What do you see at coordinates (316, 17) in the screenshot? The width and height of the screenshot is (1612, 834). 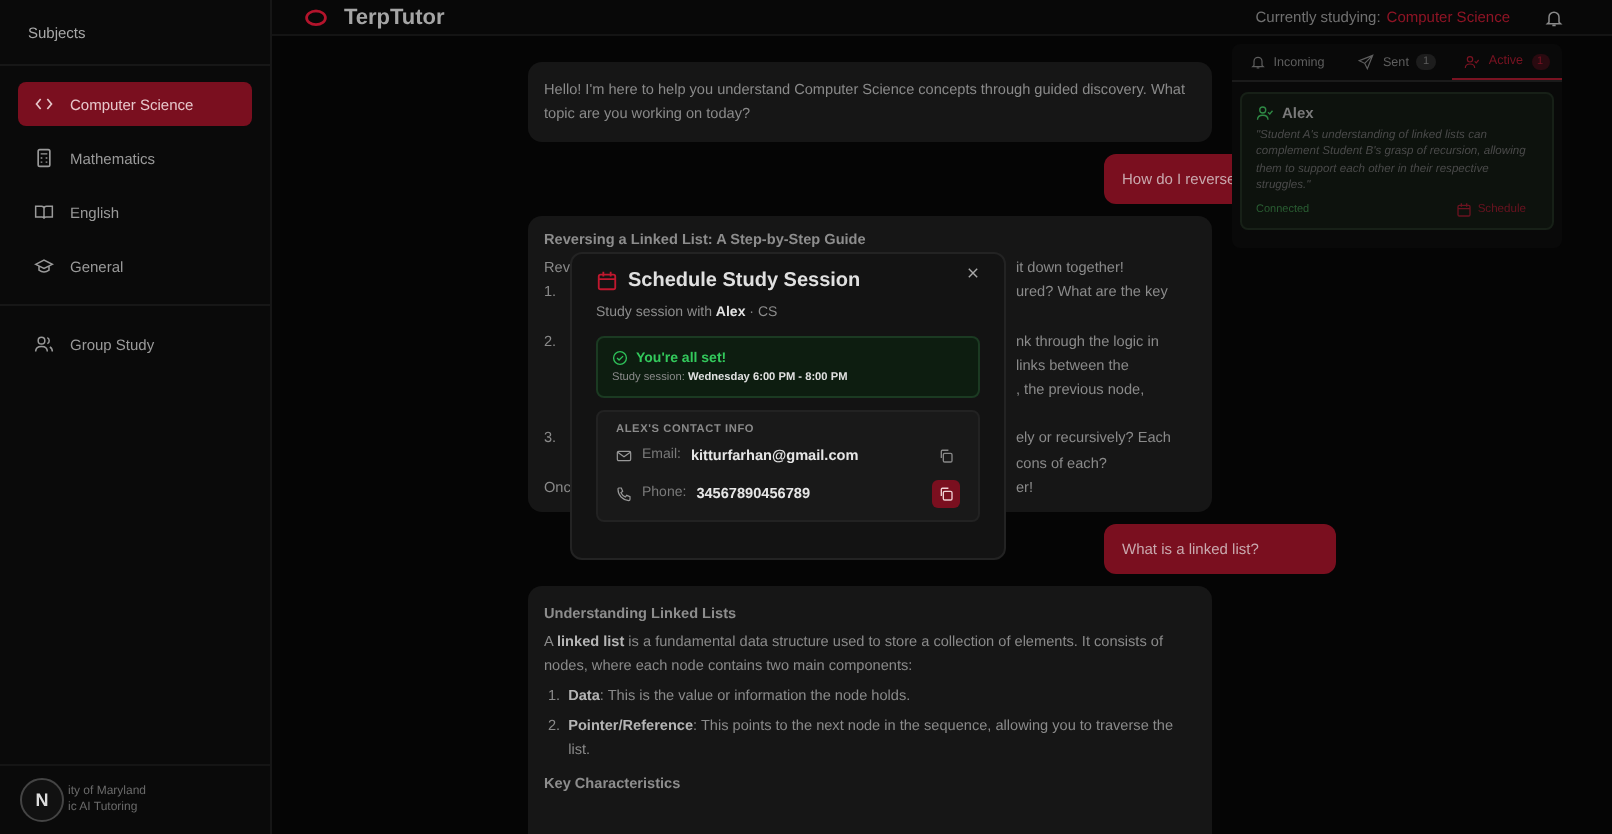 I see `logo-icon` at bounding box center [316, 17].